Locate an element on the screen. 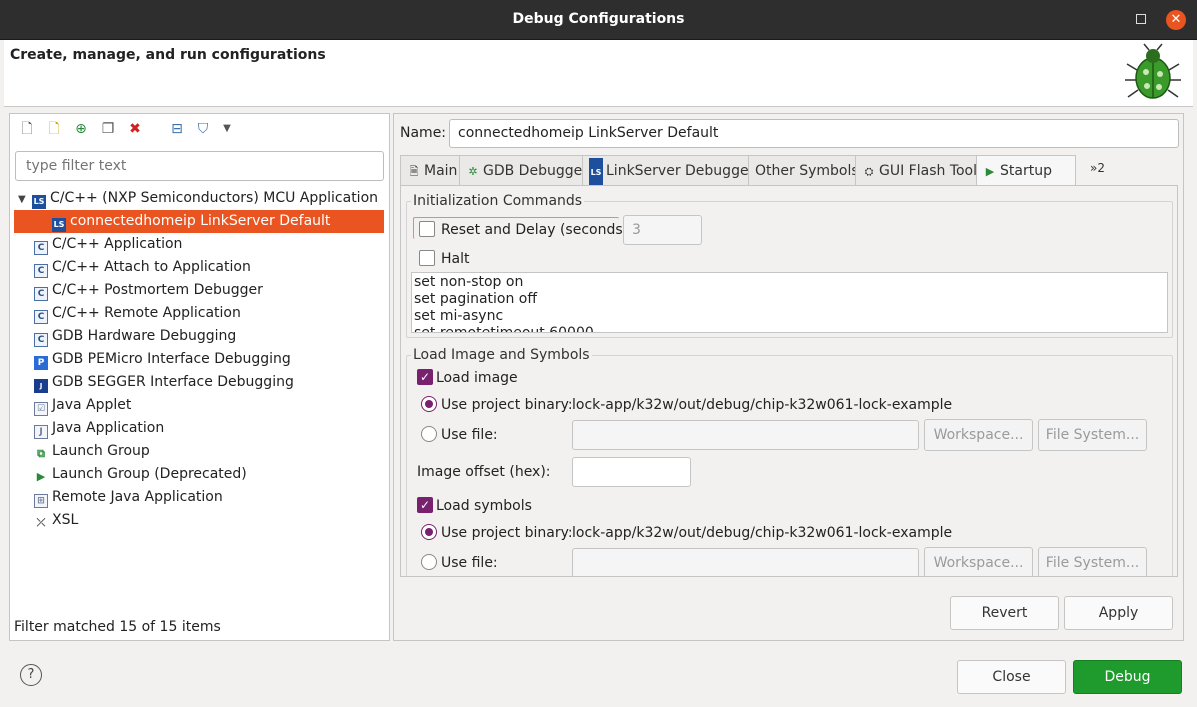 This screenshot has width=1197, height=707. image-offset-label: Image offset (hex): is located at coordinates (484, 472).